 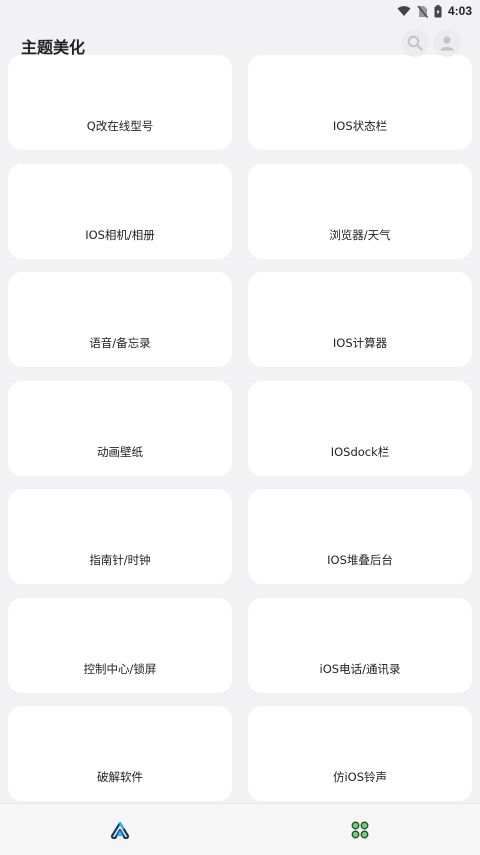 I want to click on search-icon, so click(x=415, y=43).